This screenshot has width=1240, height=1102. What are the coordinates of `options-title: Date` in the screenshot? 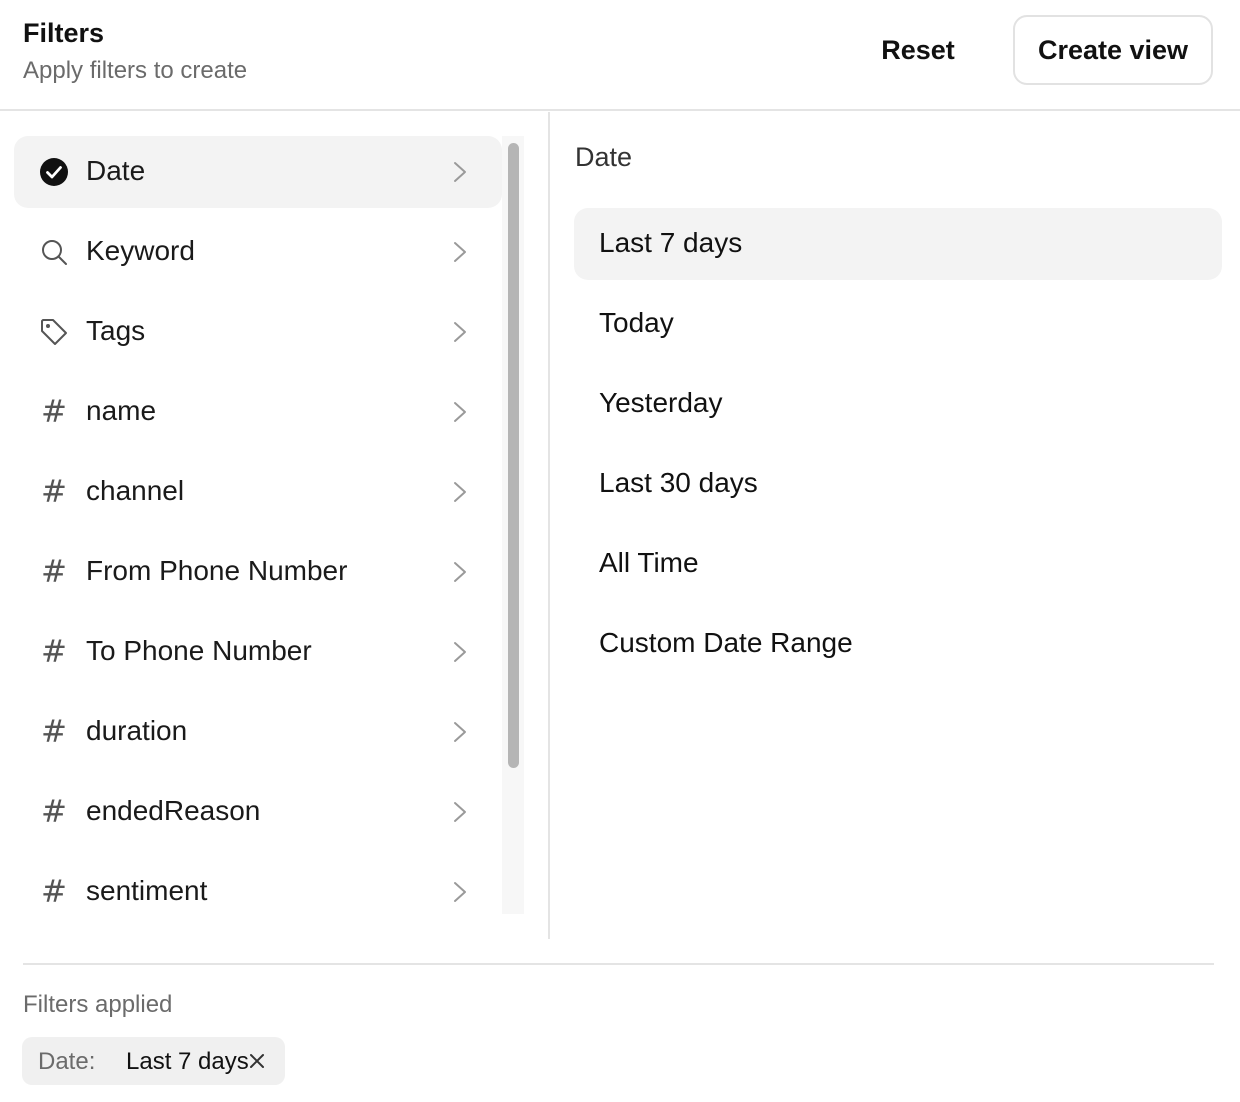 It's located at (604, 157).